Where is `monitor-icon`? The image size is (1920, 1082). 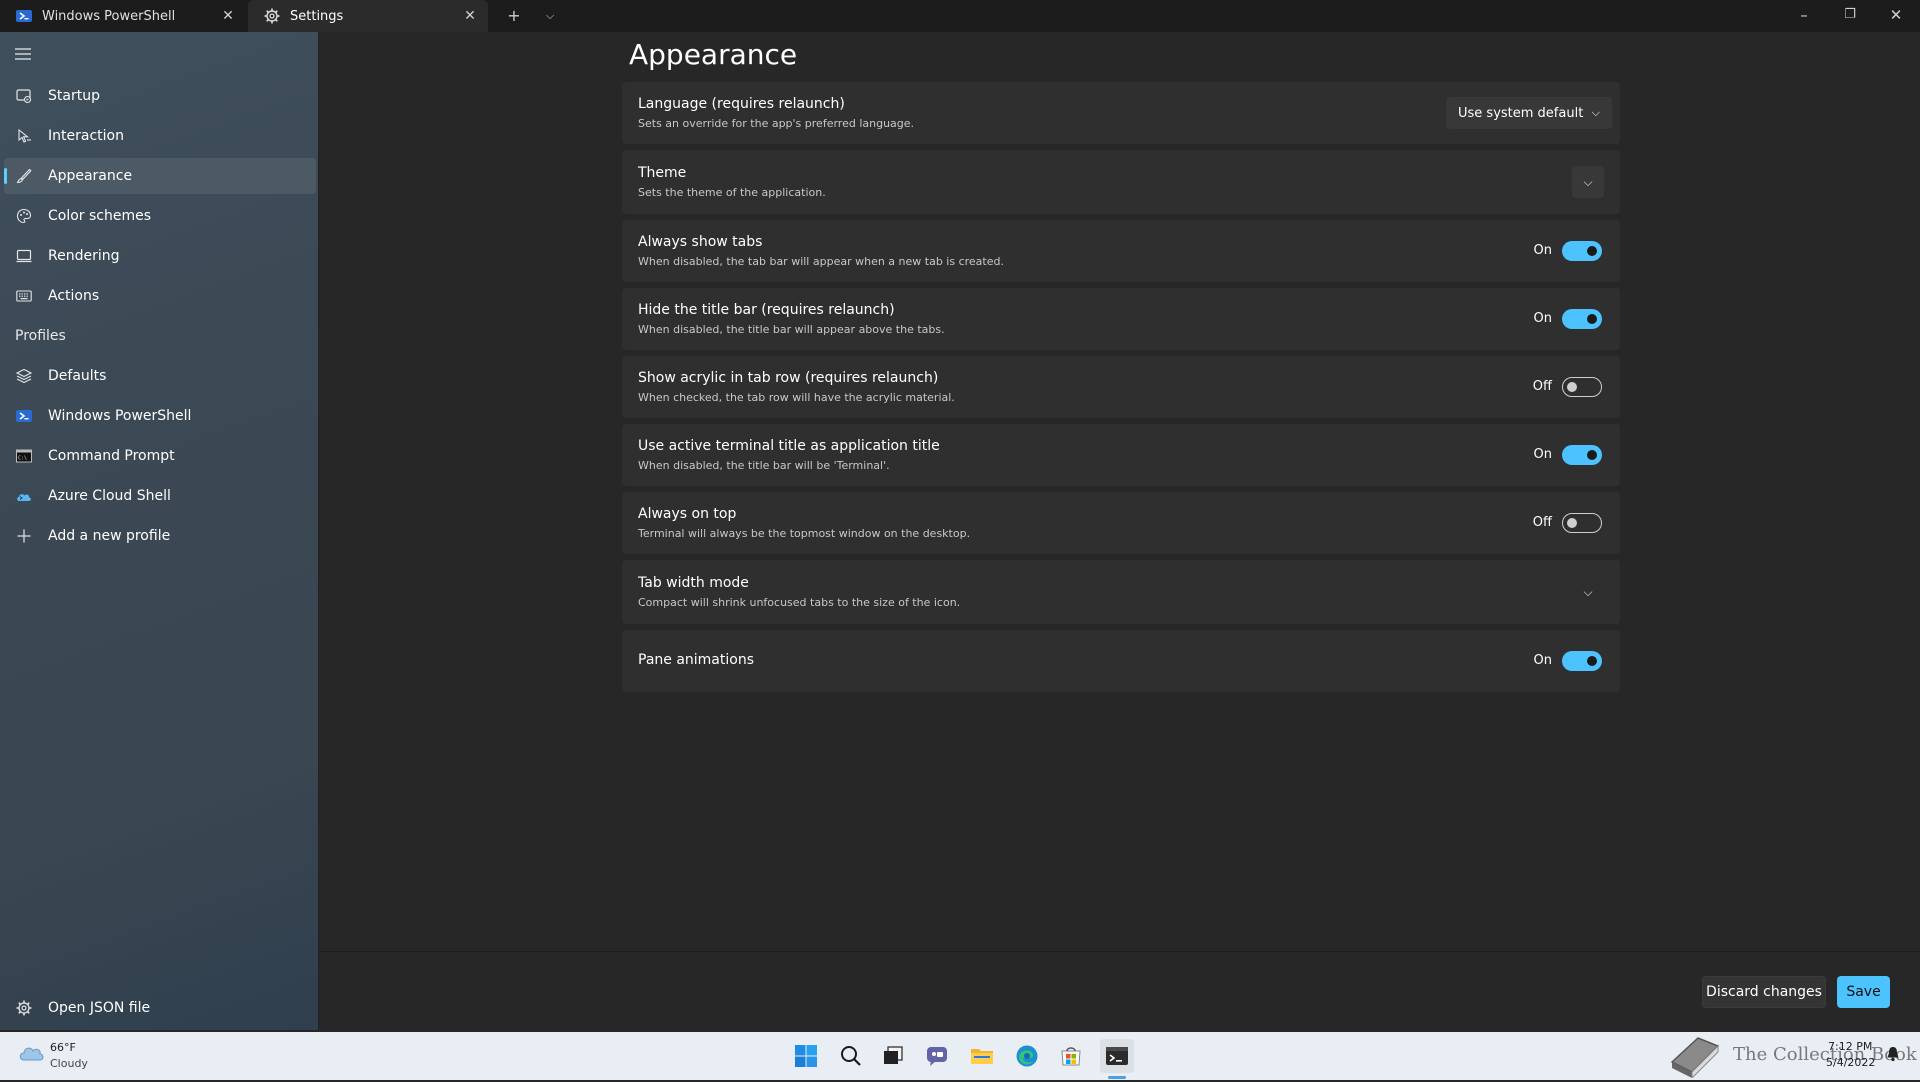 monitor-icon is located at coordinates (24, 256).